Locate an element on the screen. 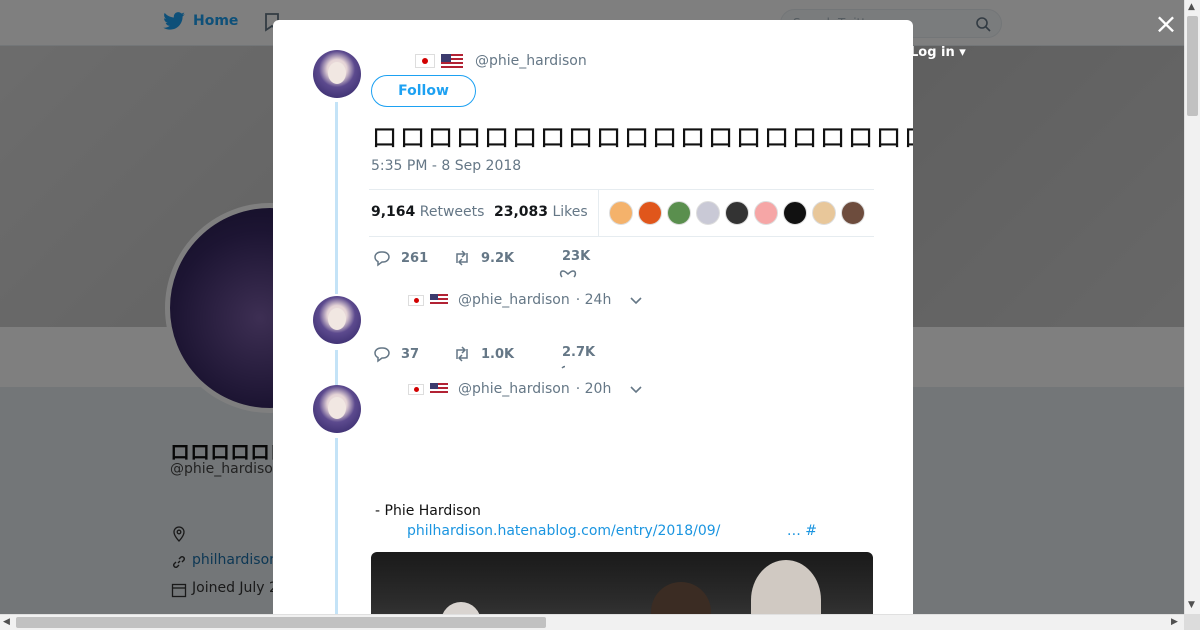 This screenshot has height=630, width=1200. reply-author: @phie_hardison · 24h is located at coordinates (525, 300).